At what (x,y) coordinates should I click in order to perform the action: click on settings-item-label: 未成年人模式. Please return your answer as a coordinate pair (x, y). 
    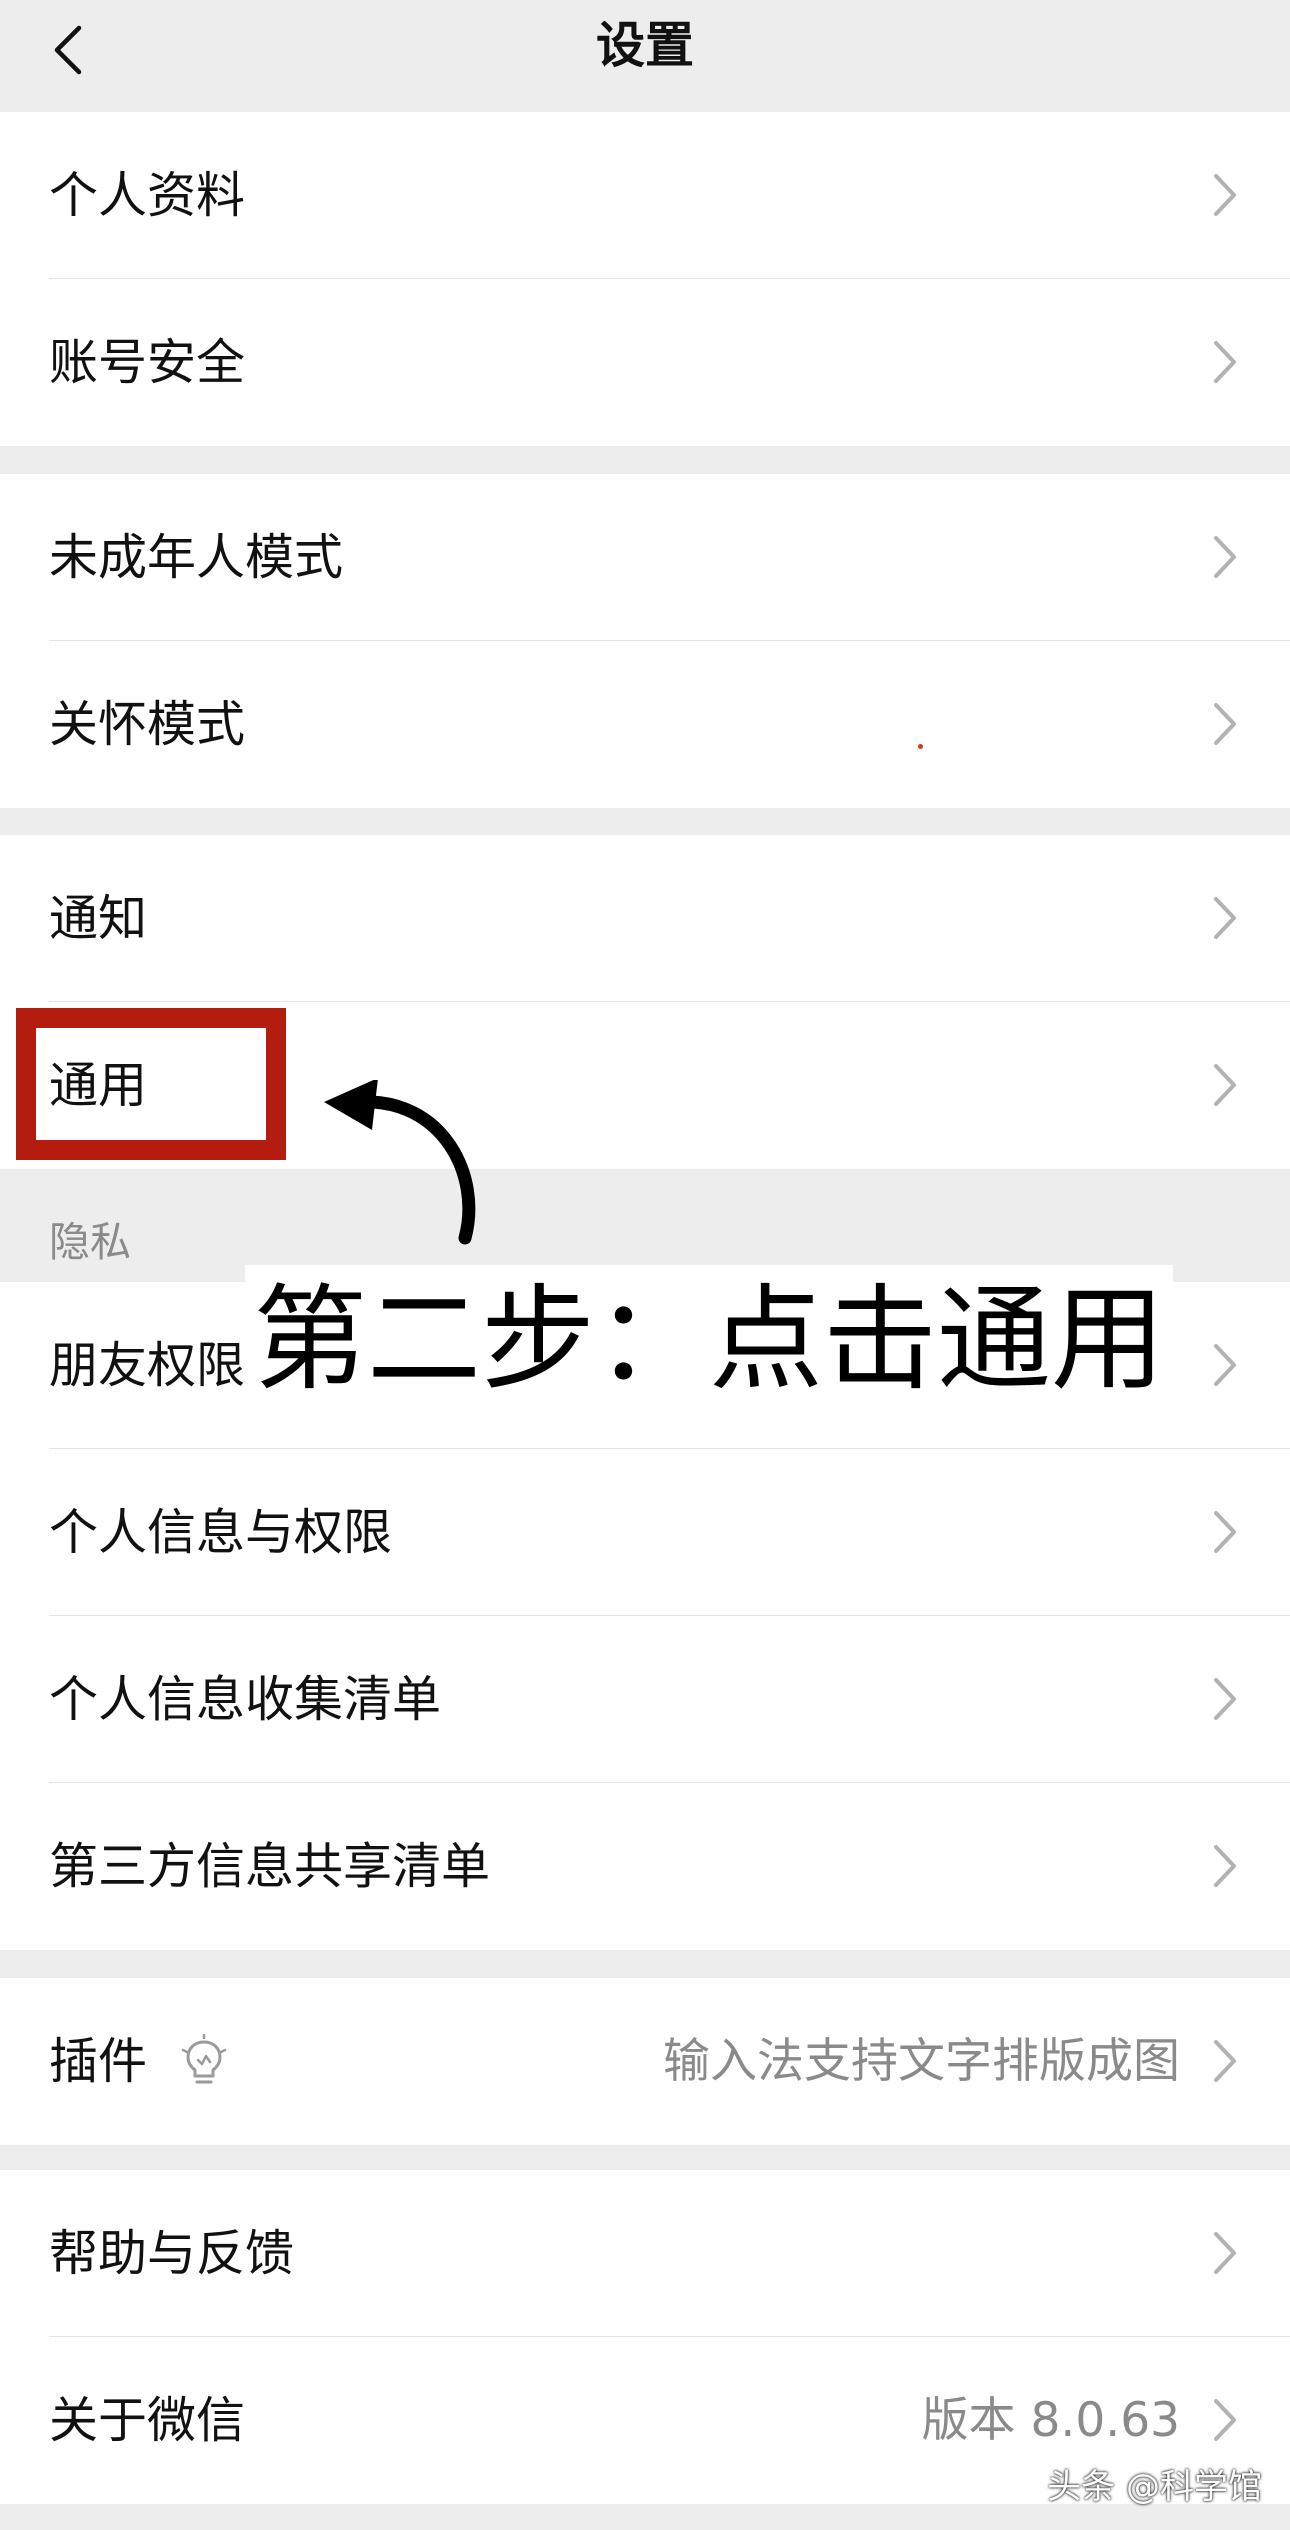
    Looking at the image, I should click on (196, 557).